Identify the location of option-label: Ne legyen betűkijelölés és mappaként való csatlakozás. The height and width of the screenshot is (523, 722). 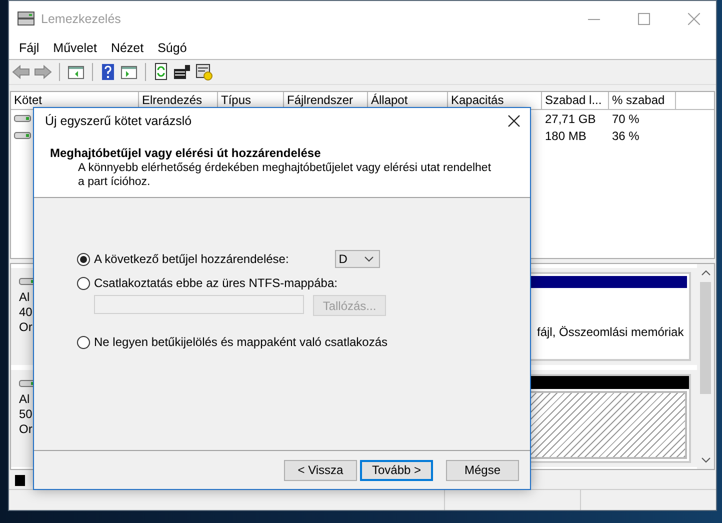
(241, 342).